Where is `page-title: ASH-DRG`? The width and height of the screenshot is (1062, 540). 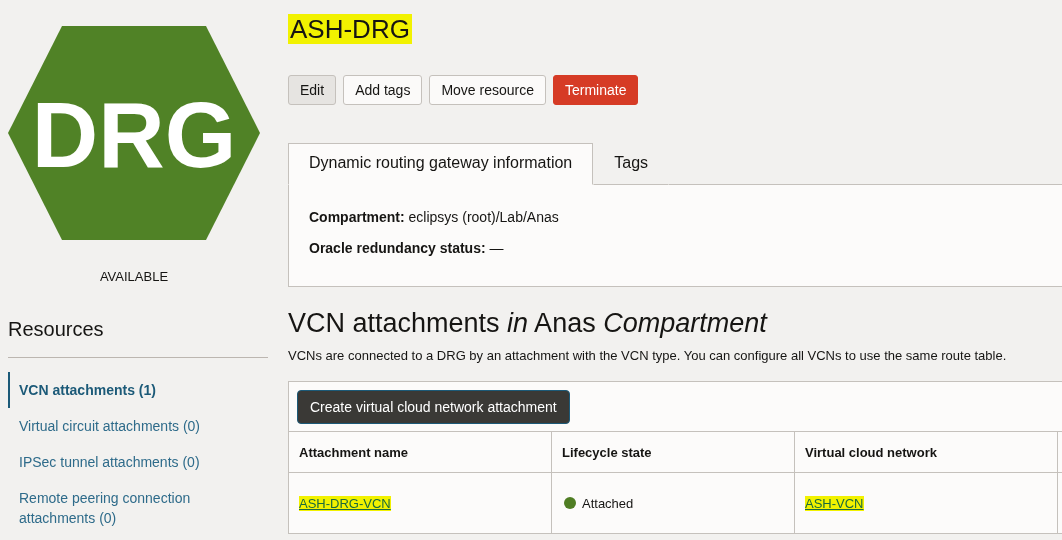
page-title: ASH-DRG is located at coordinates (350, 29).